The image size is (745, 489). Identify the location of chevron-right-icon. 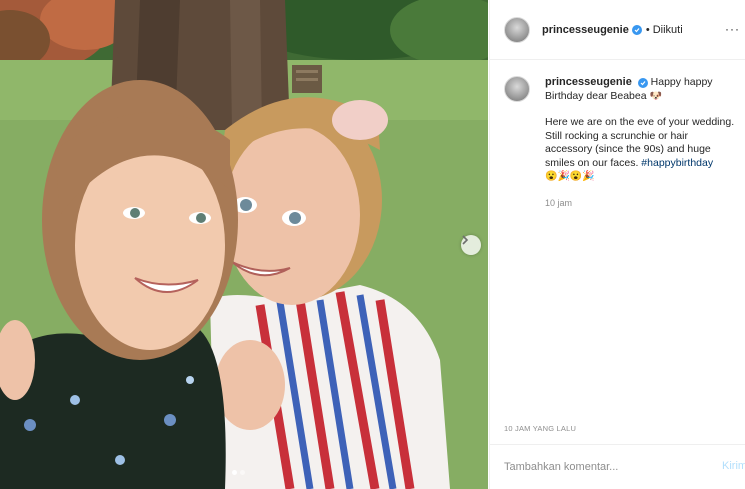
(465, 240).